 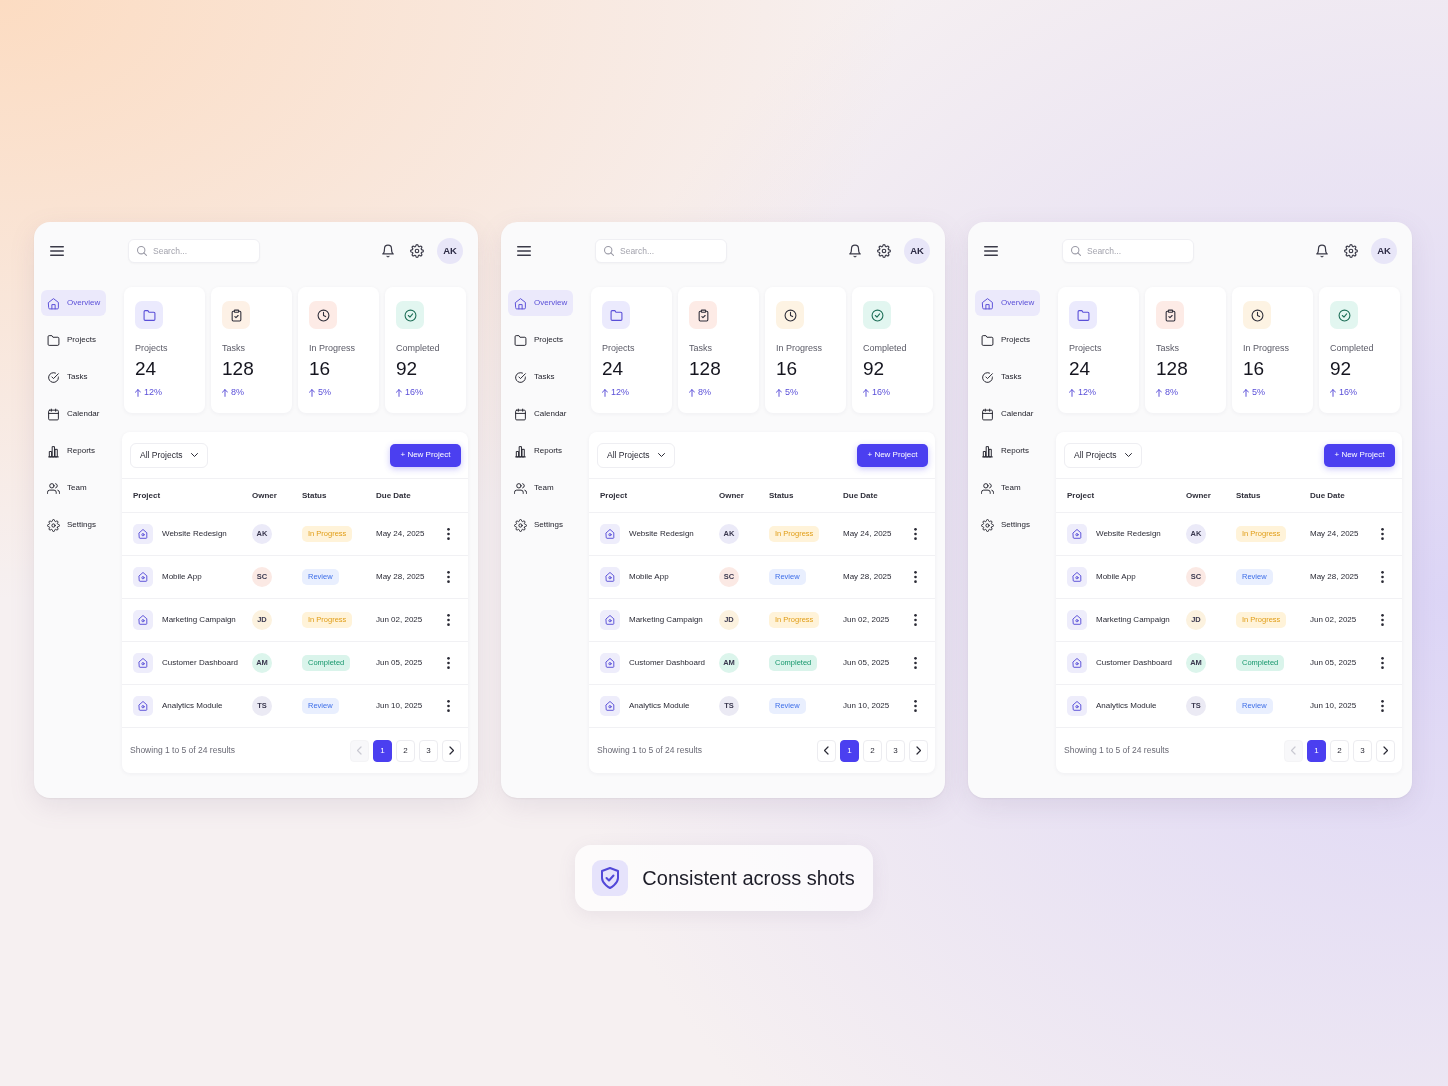 I want to click on due-date: Jun 10, 2025, so click(x=867, y=706).